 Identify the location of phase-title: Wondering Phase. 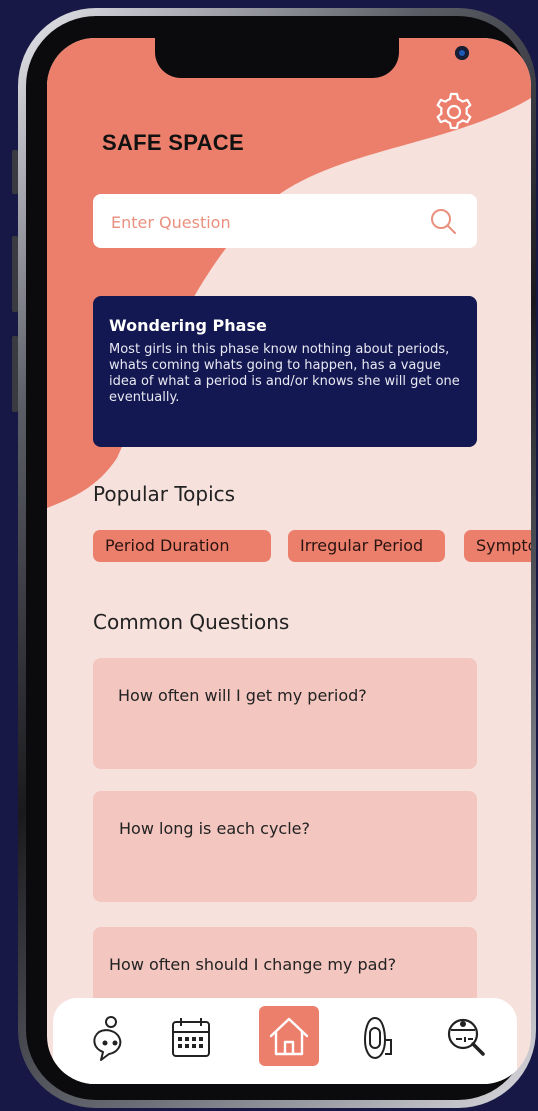
(188, 325).